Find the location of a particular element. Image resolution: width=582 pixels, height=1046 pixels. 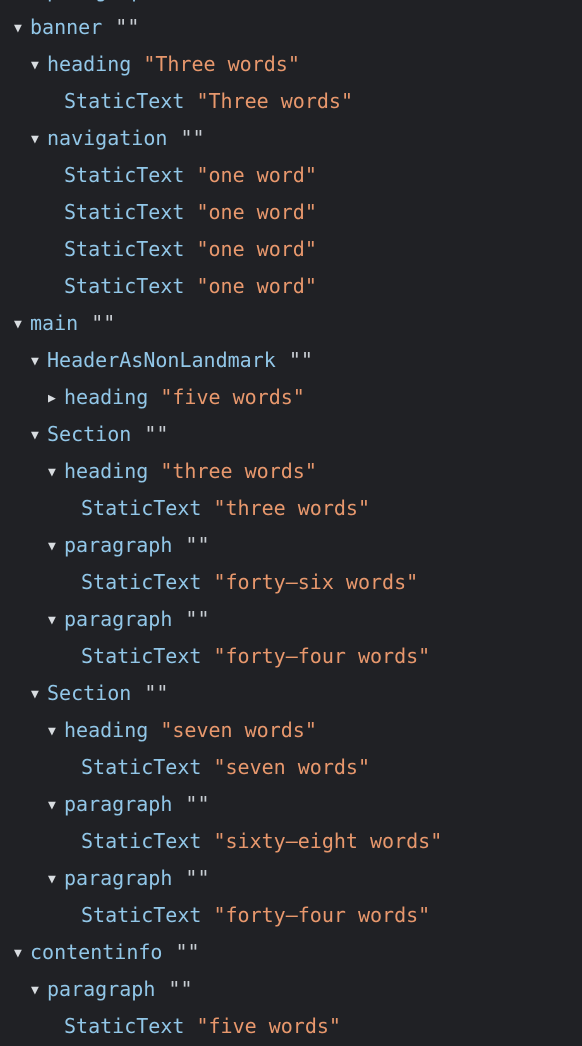

ax-node-value: "forty–four words" is located at coordinates (322, 915).